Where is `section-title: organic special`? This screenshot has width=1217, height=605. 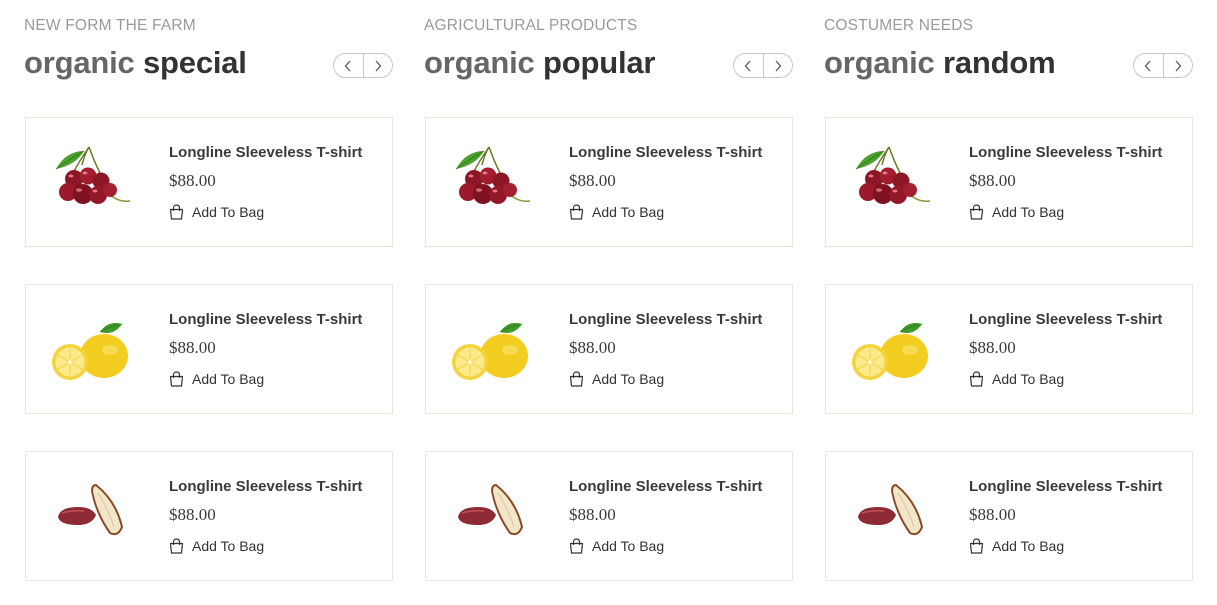 section-title: organic special is located at coordinates (135, 63).